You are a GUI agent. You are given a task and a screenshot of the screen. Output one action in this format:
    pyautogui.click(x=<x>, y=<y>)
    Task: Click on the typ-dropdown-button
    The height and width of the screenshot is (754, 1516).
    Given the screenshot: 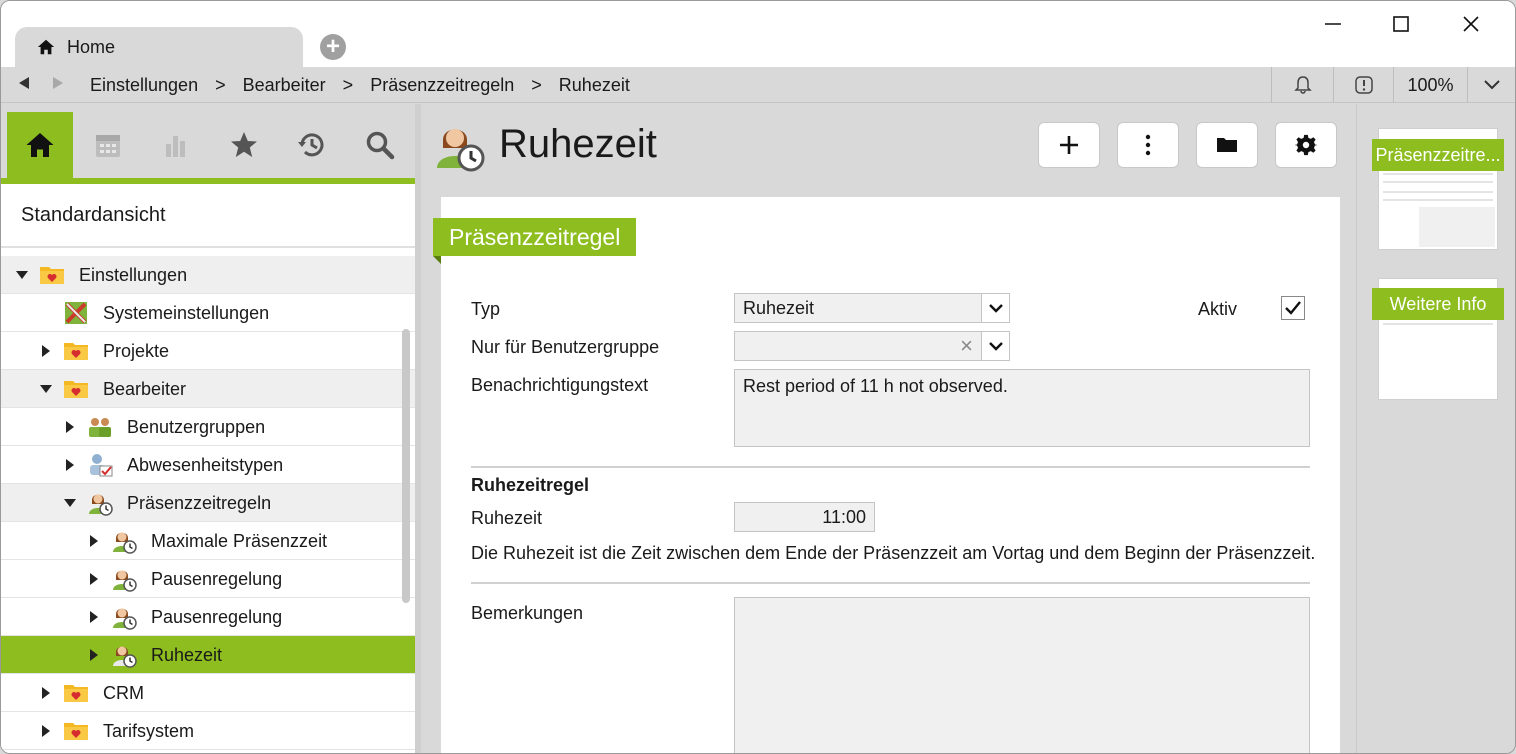 What is the action you would take?
    pyautogui.click(x=995, y=308)
    